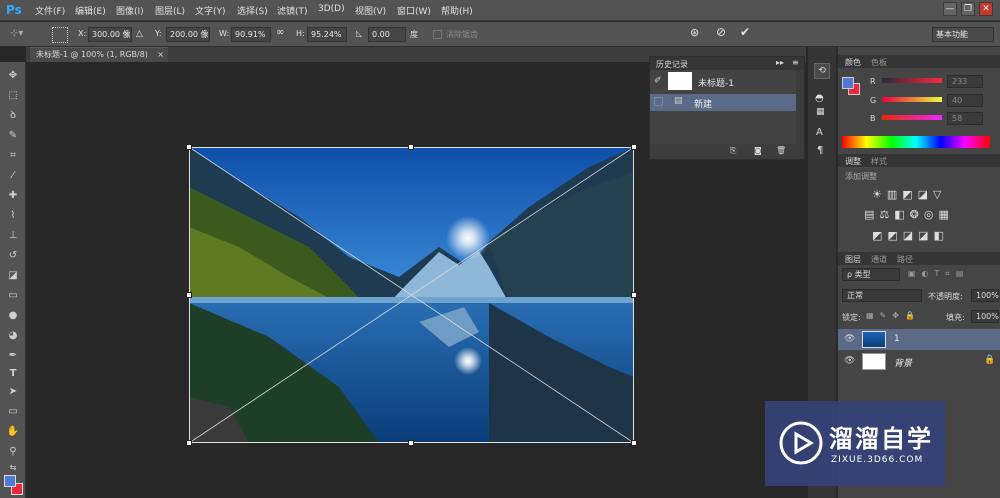 This screenshot has height=498, width=1000. Describe the element at coordinates (781, 150) in the screenshot. I see `trash-icon: 🗑` at that location.